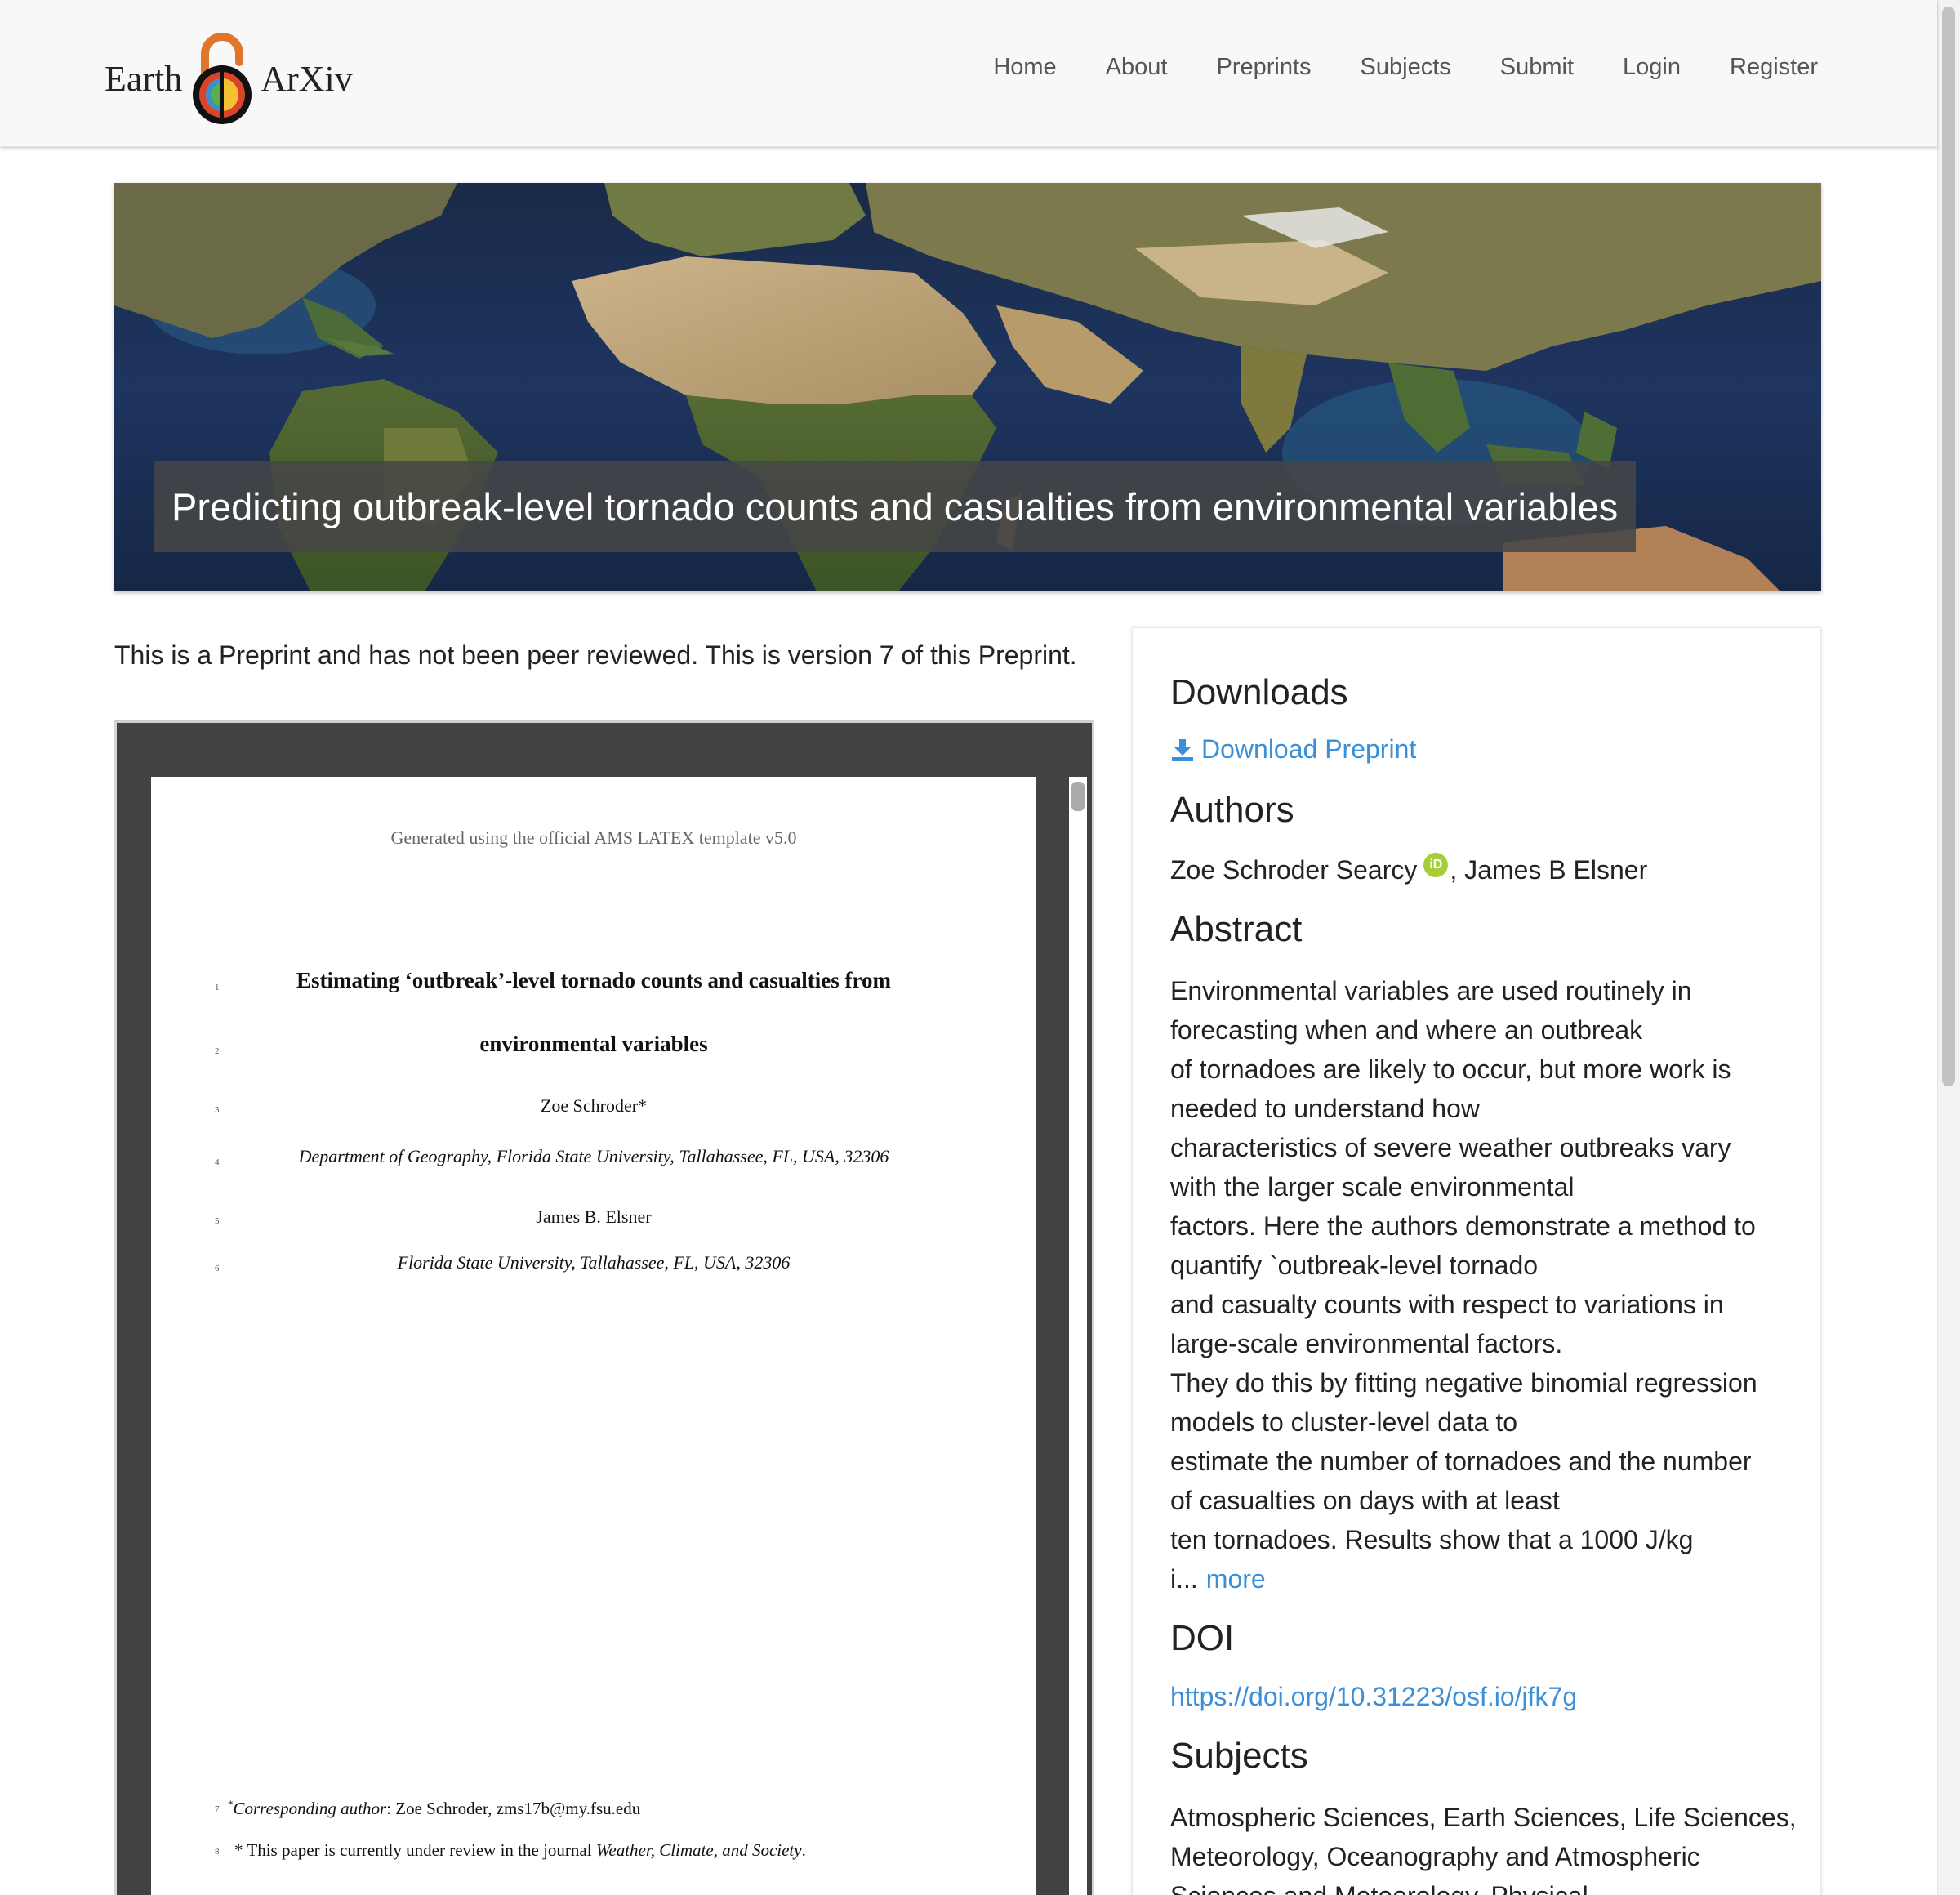 The width and height of the screenshot is (1960, 1895). Describe the element at coordinates (1259, 692) in the screenshot. I see `downloads-heading: Downloads` at that location.